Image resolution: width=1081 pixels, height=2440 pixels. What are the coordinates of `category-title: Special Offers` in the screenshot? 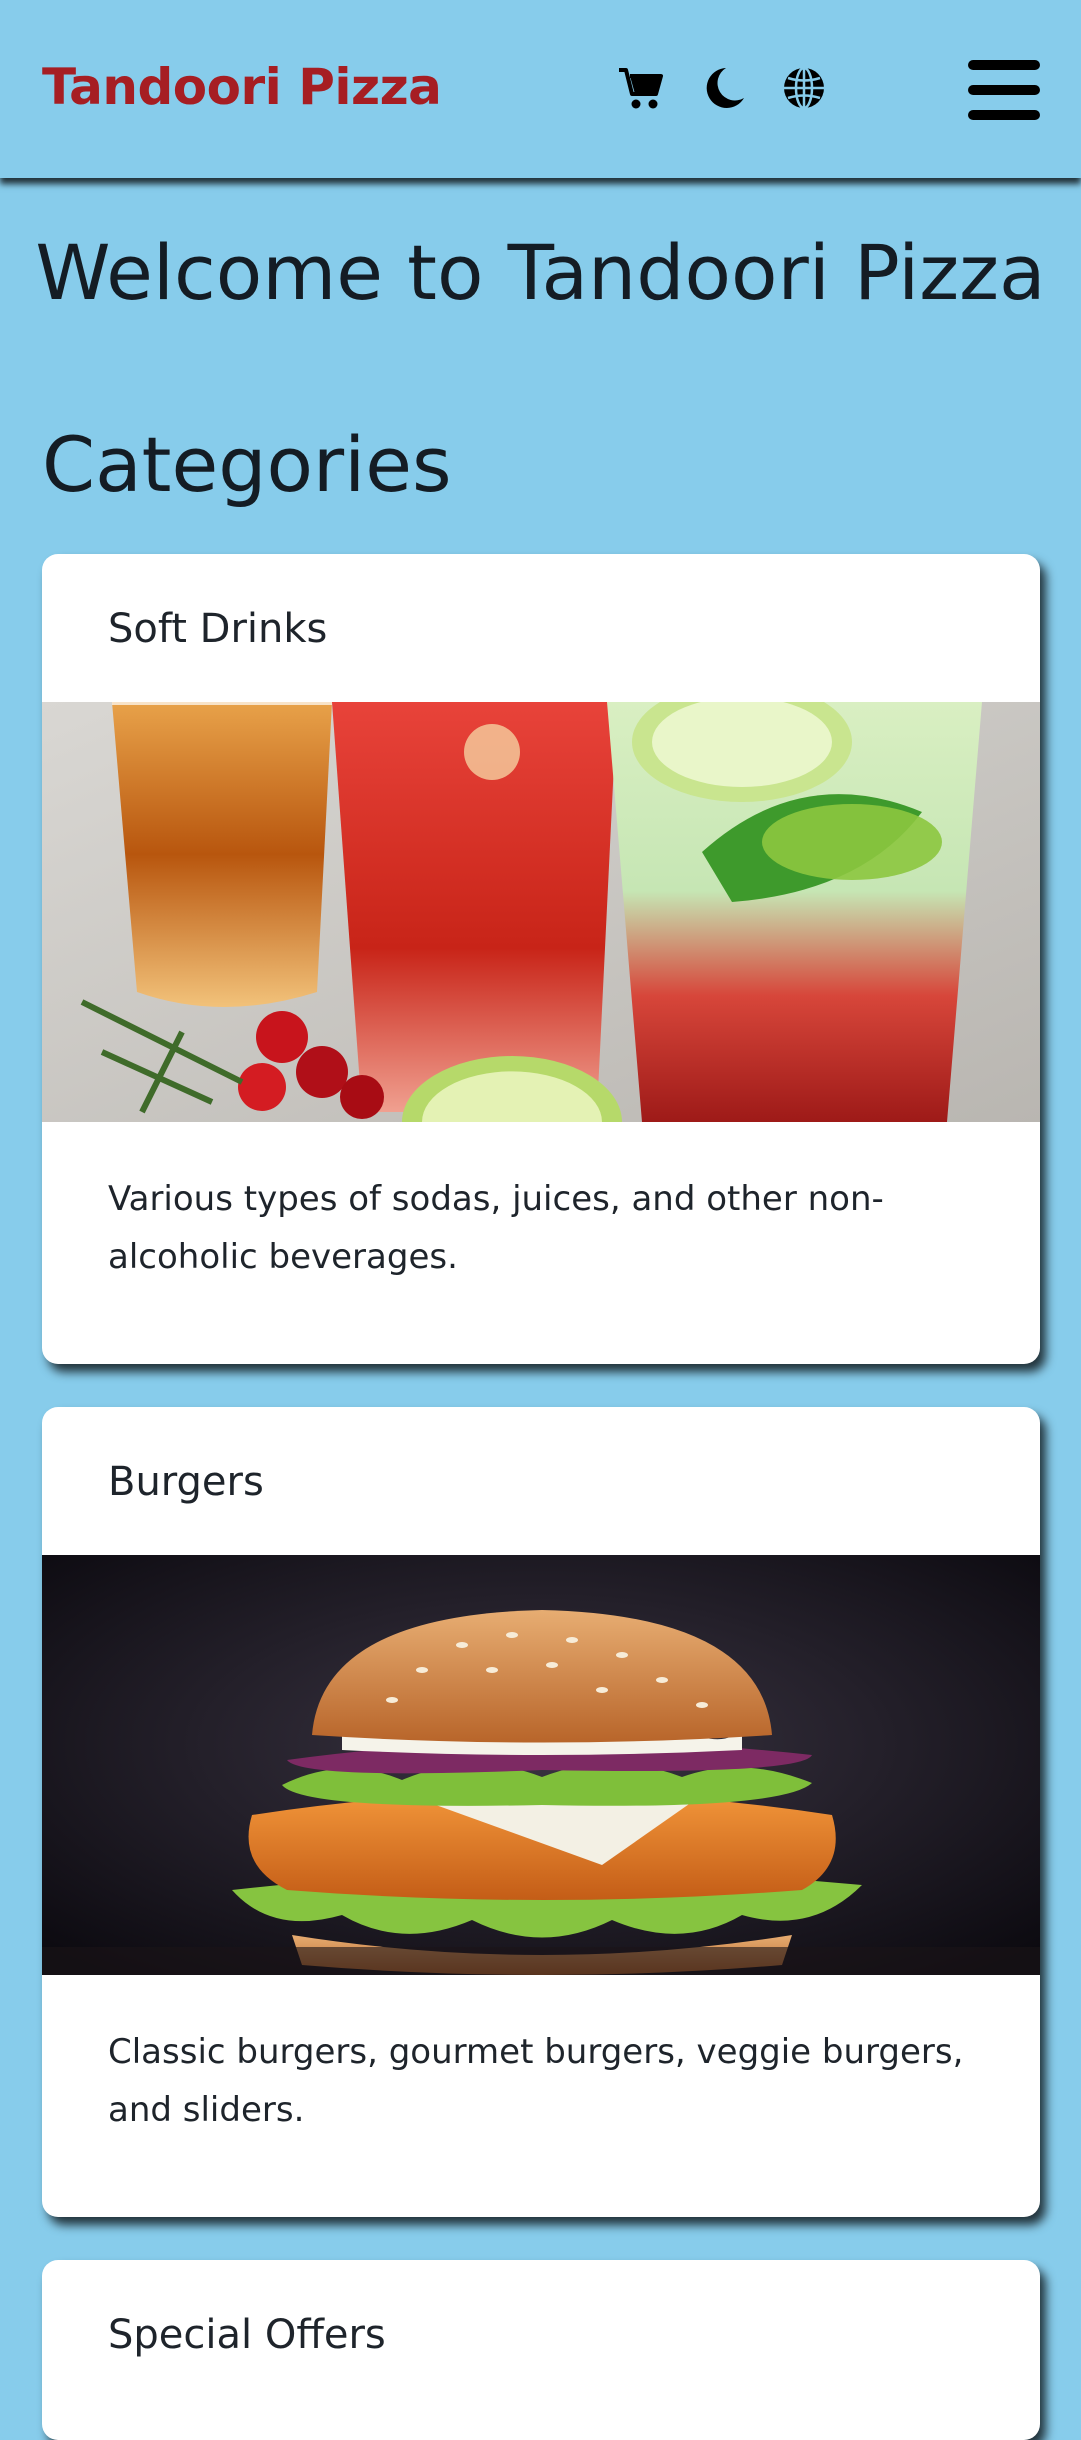 It's located at (247, 2335).